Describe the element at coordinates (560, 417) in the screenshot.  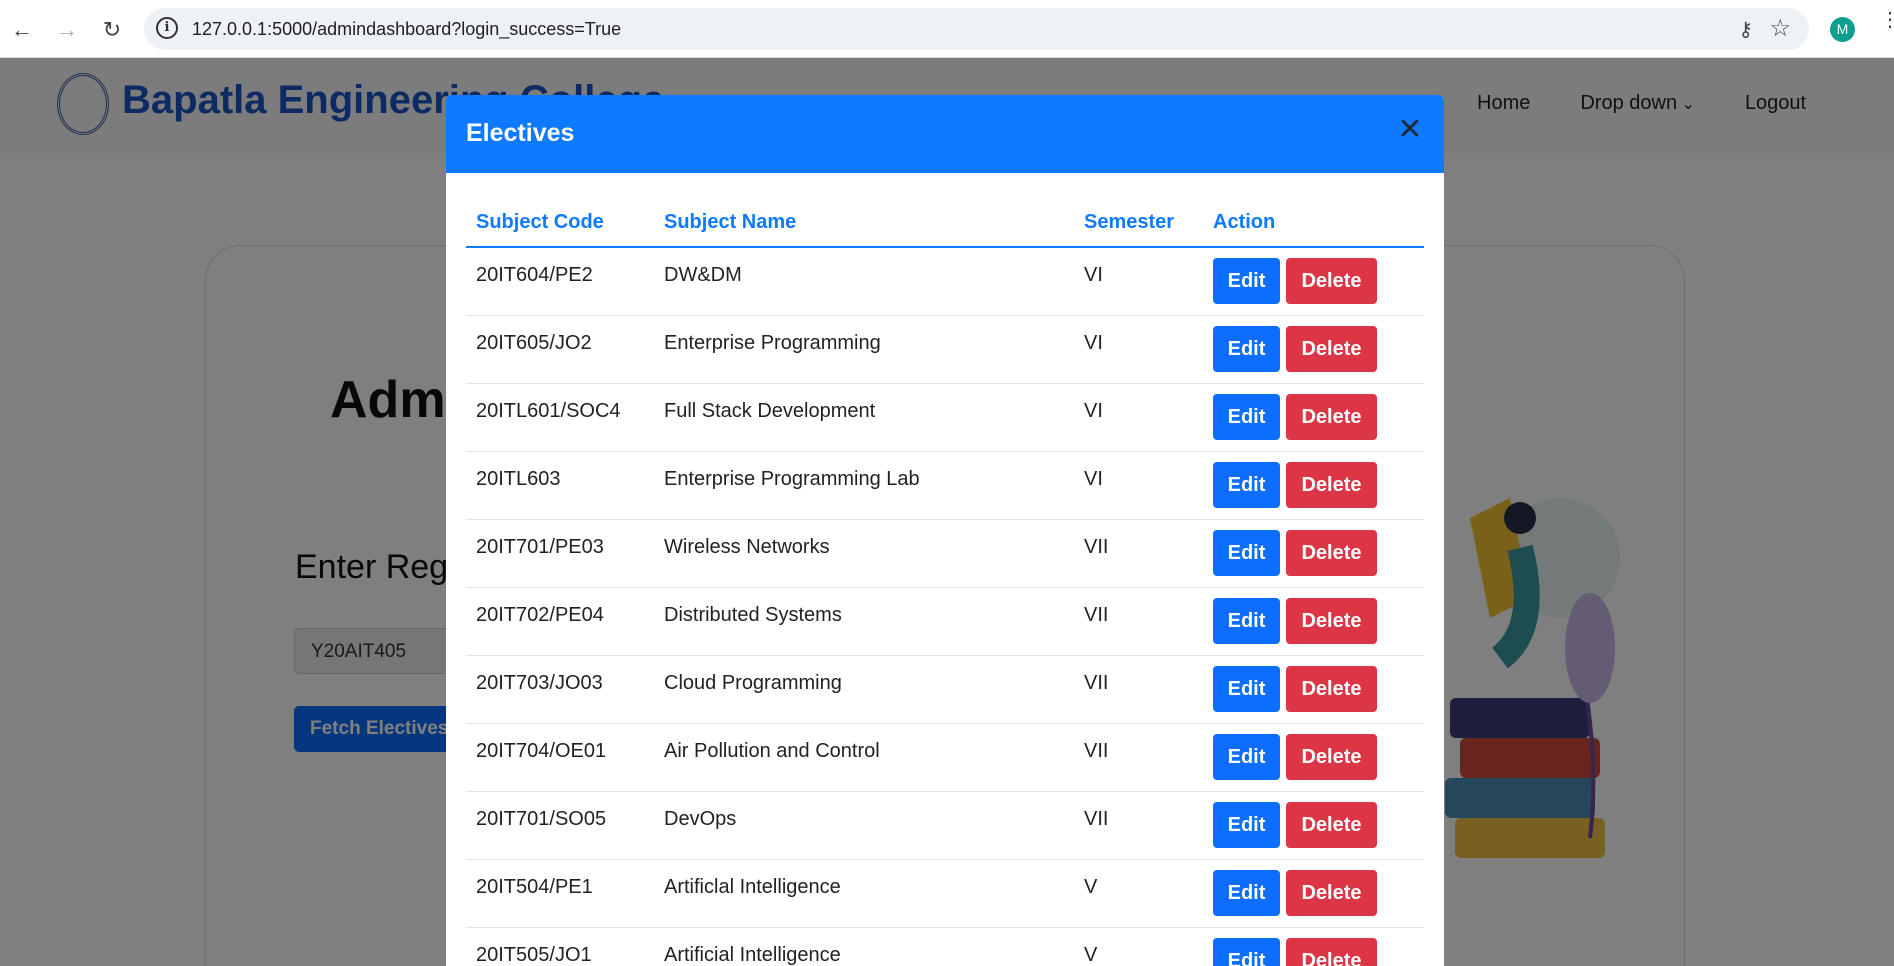
I see `subject-code: 20ITL601/SOC4` at that location.